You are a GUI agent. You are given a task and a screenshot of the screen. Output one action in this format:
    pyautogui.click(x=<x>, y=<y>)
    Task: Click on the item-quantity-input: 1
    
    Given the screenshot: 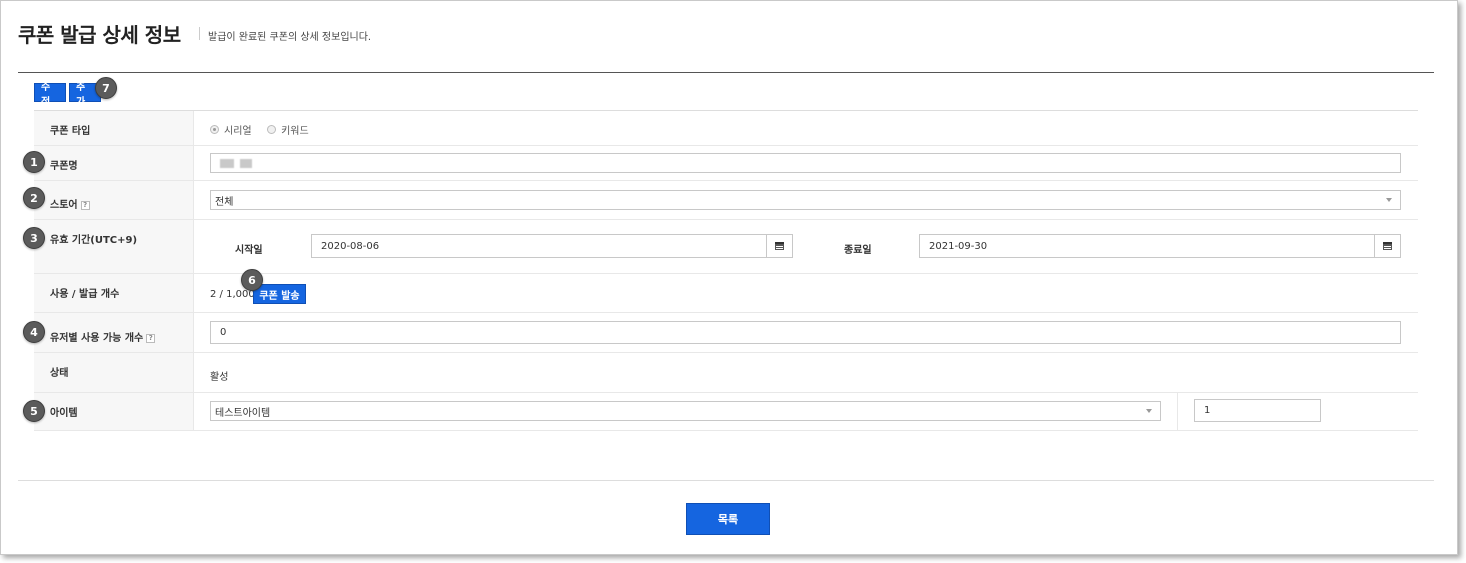 What is the action you would take?
    pyautogui.click(x=1257, y=410)
    